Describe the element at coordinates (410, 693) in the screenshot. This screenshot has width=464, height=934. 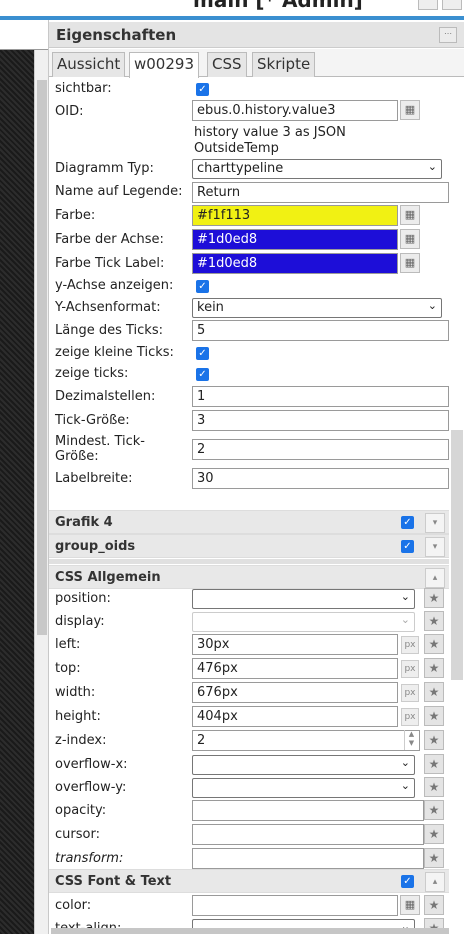
I see `css-width-unit: px` at that location.